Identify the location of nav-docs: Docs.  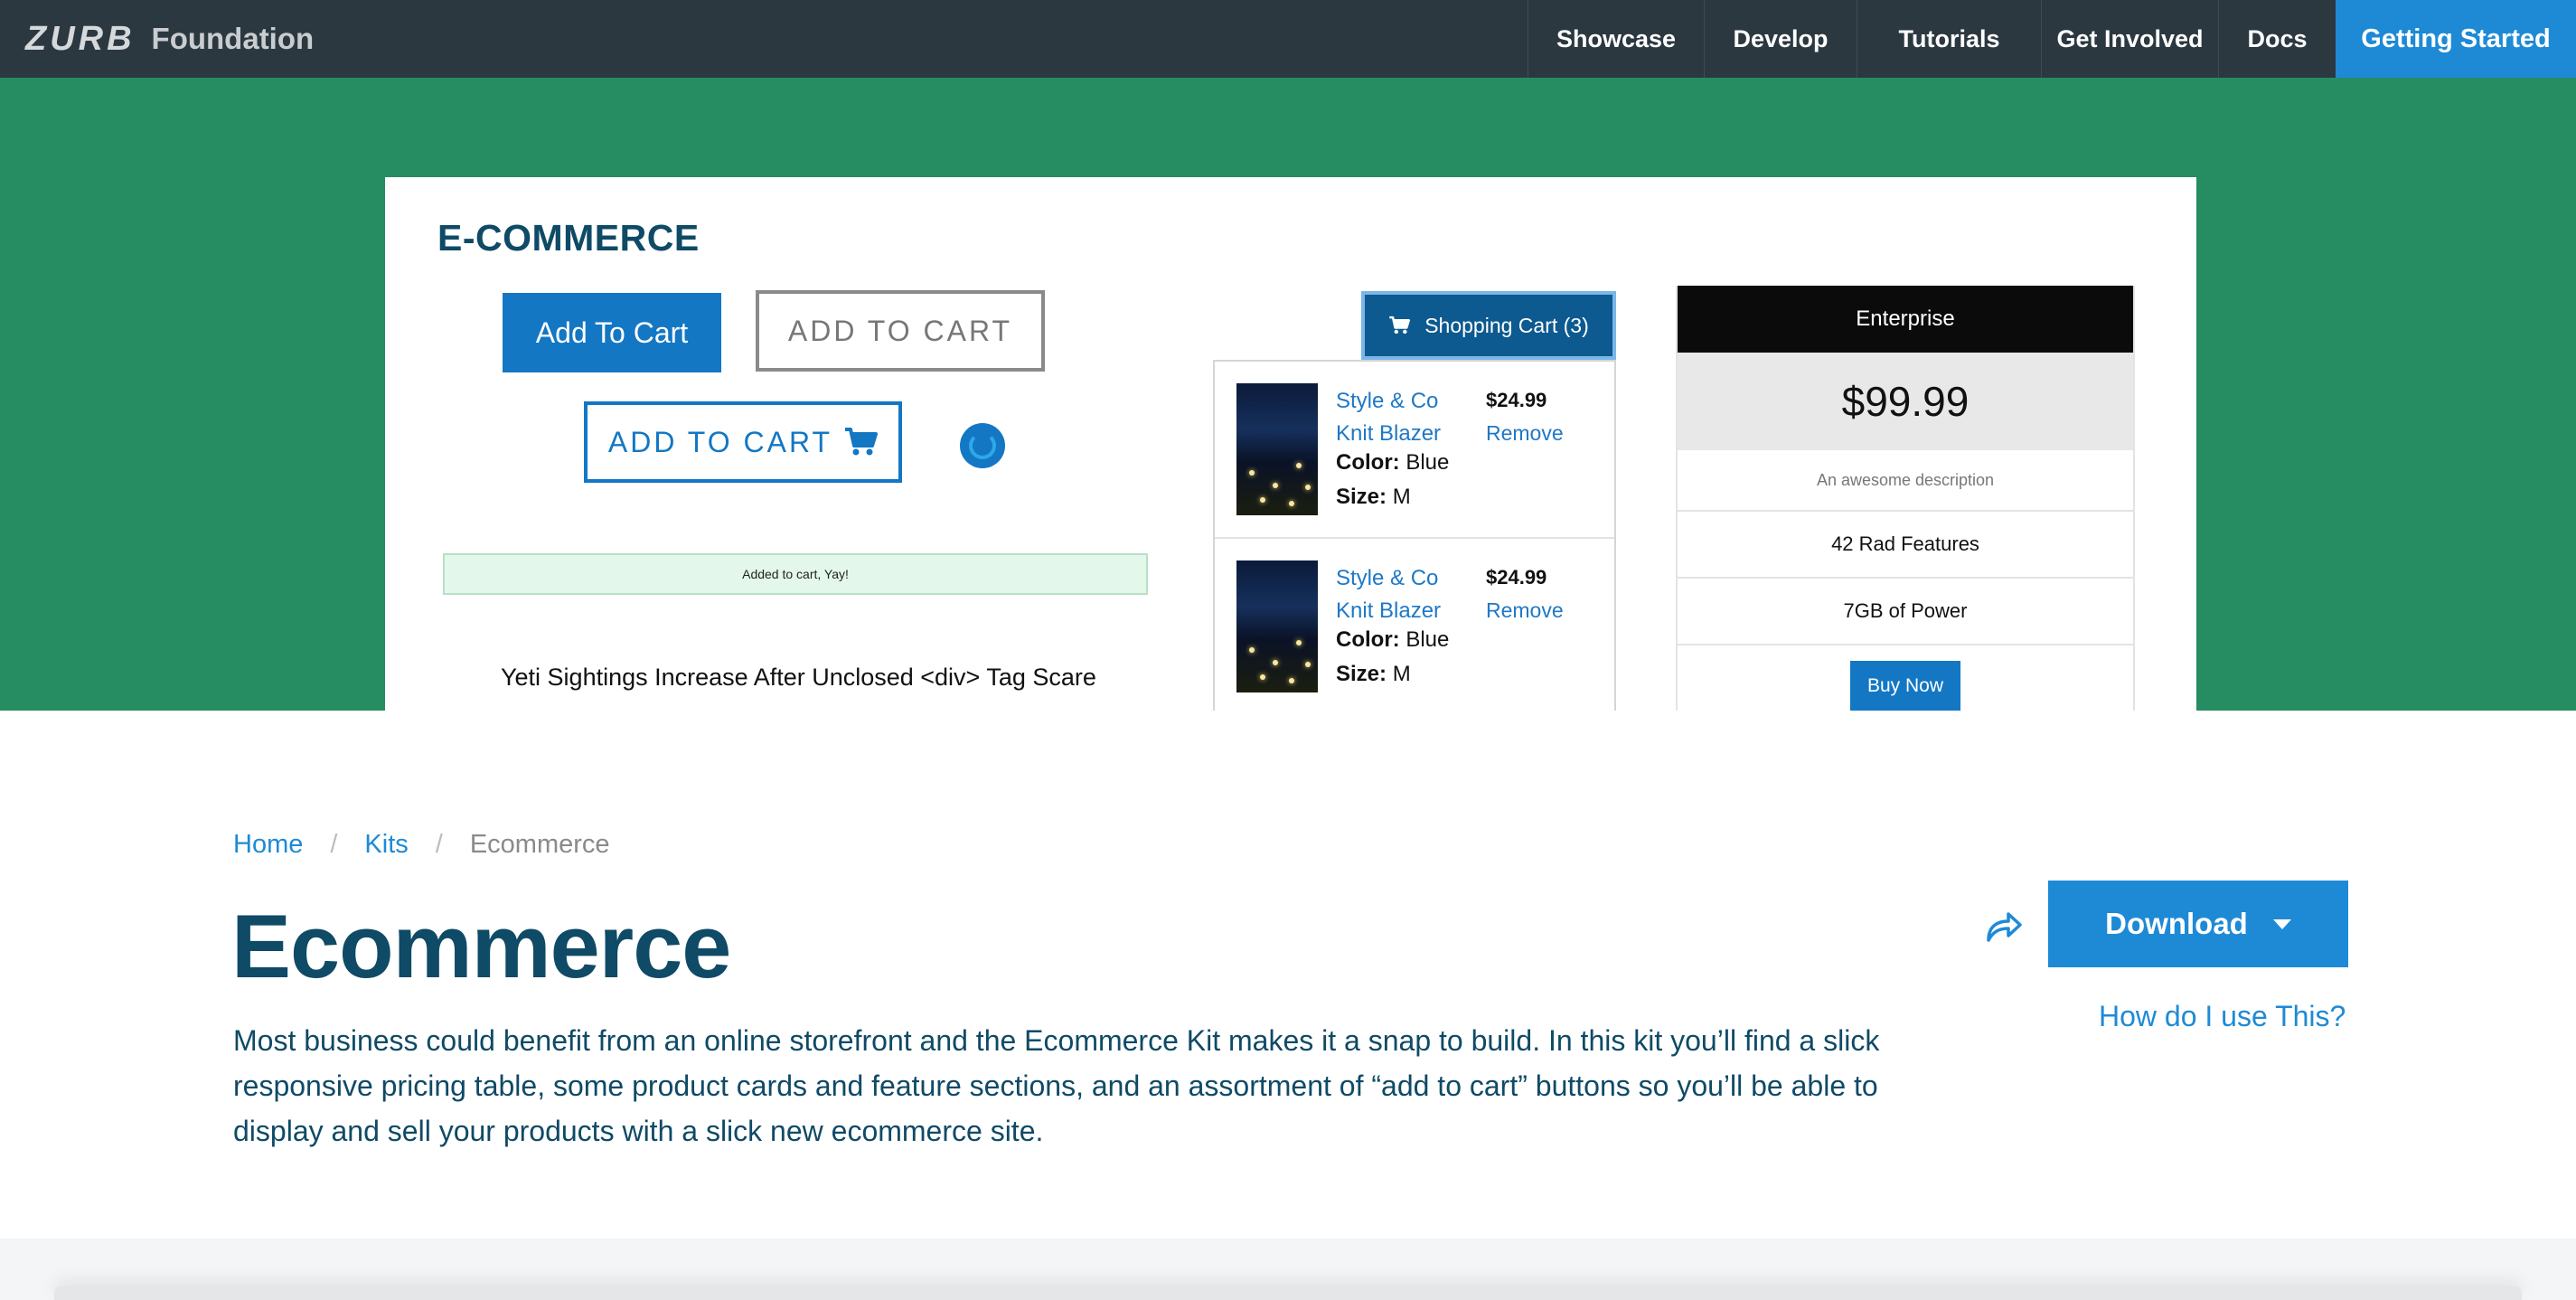
(2277, 39).